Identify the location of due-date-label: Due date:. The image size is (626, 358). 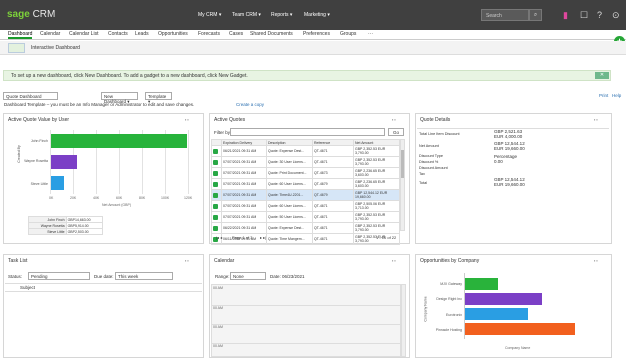
(104, 276).